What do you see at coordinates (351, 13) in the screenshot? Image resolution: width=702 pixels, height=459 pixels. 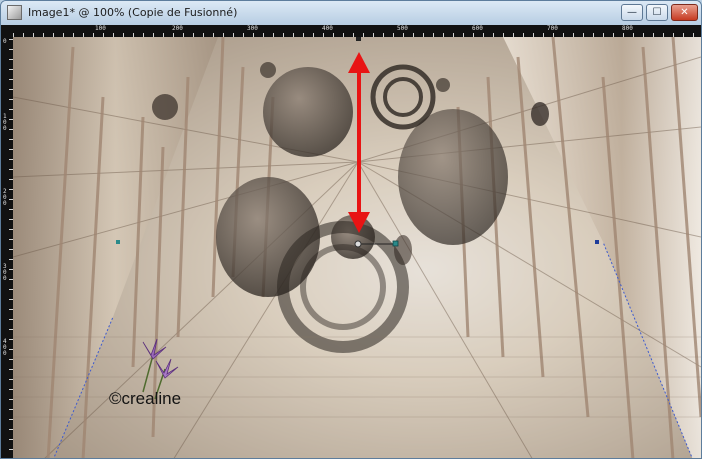 I see `title-bar: Image1* @ 100% (Copie de Fusionné) — ☐ ✕` at bounding box center [351, 13].